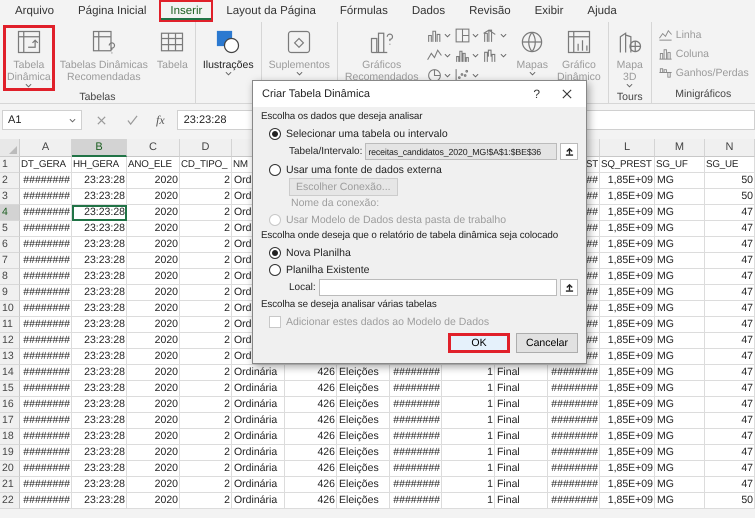  What do you see at coordinates (567, 94) in the screenshot?
I see `close-icon` at bounding box center [567, 94].